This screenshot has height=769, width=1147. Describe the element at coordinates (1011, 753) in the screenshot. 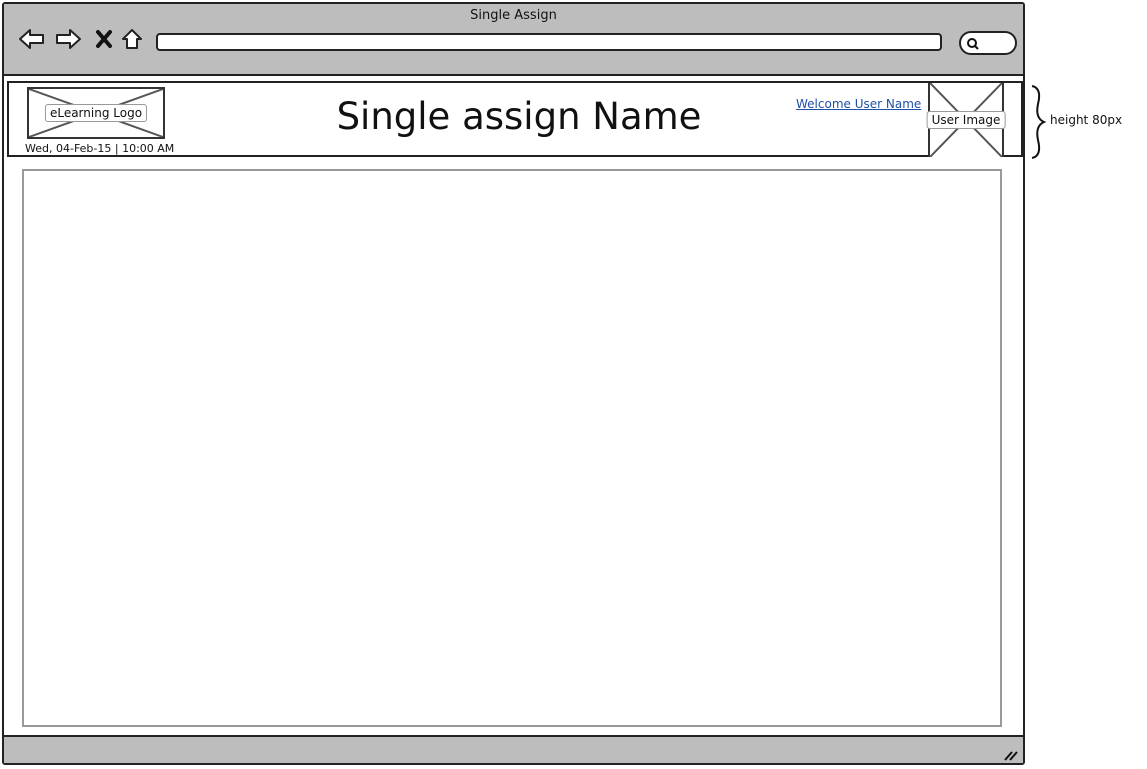

I see `resize-grip-icon` at that location.